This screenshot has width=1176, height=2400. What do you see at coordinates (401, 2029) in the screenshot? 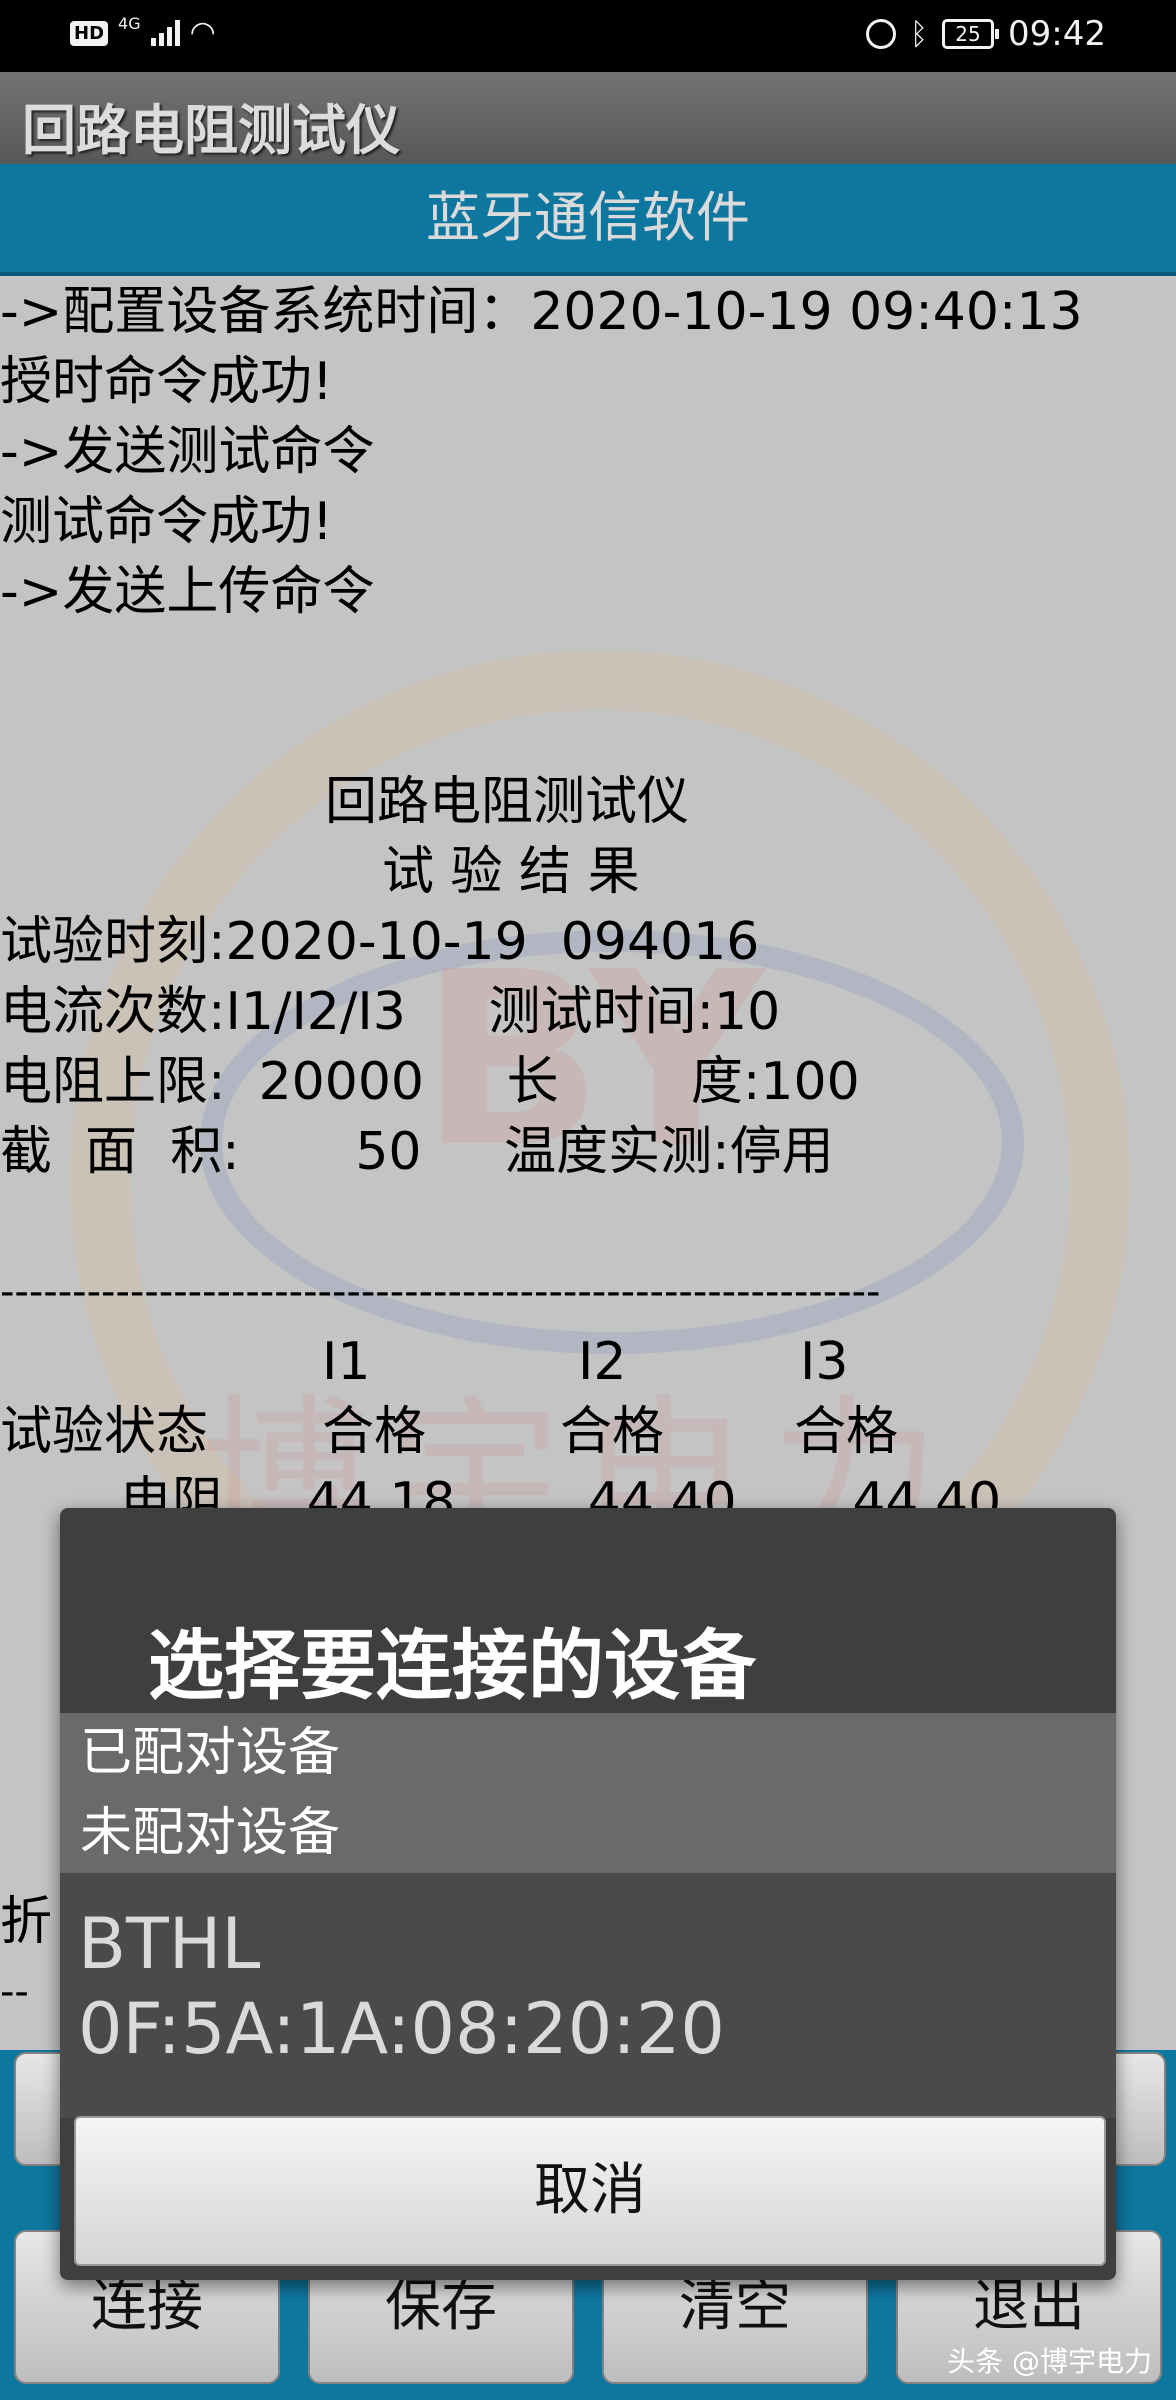
I see `device-address: 0F:5A:1A:08:20:20` at bounding box center [401, 2029].